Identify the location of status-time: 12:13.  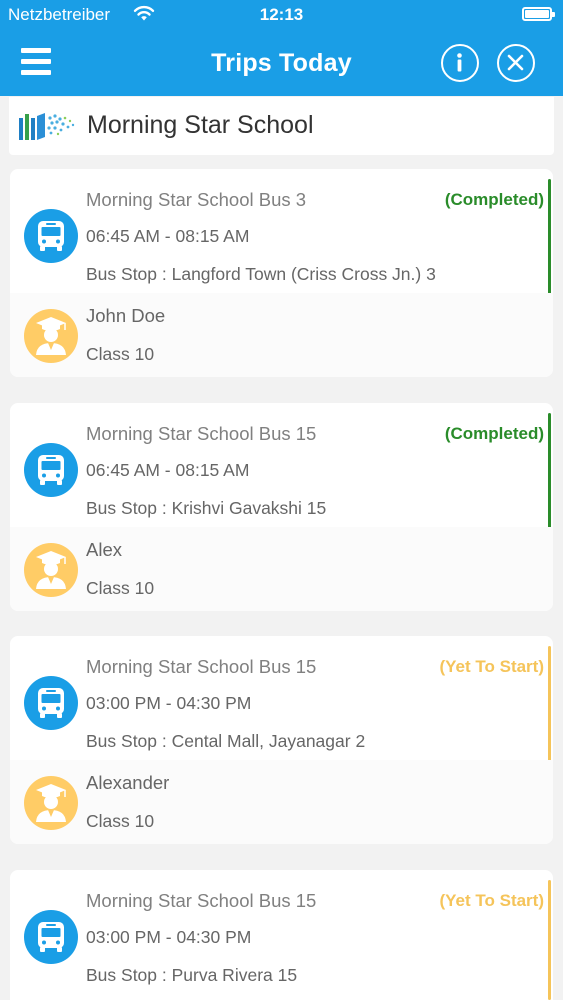
(281, 14).